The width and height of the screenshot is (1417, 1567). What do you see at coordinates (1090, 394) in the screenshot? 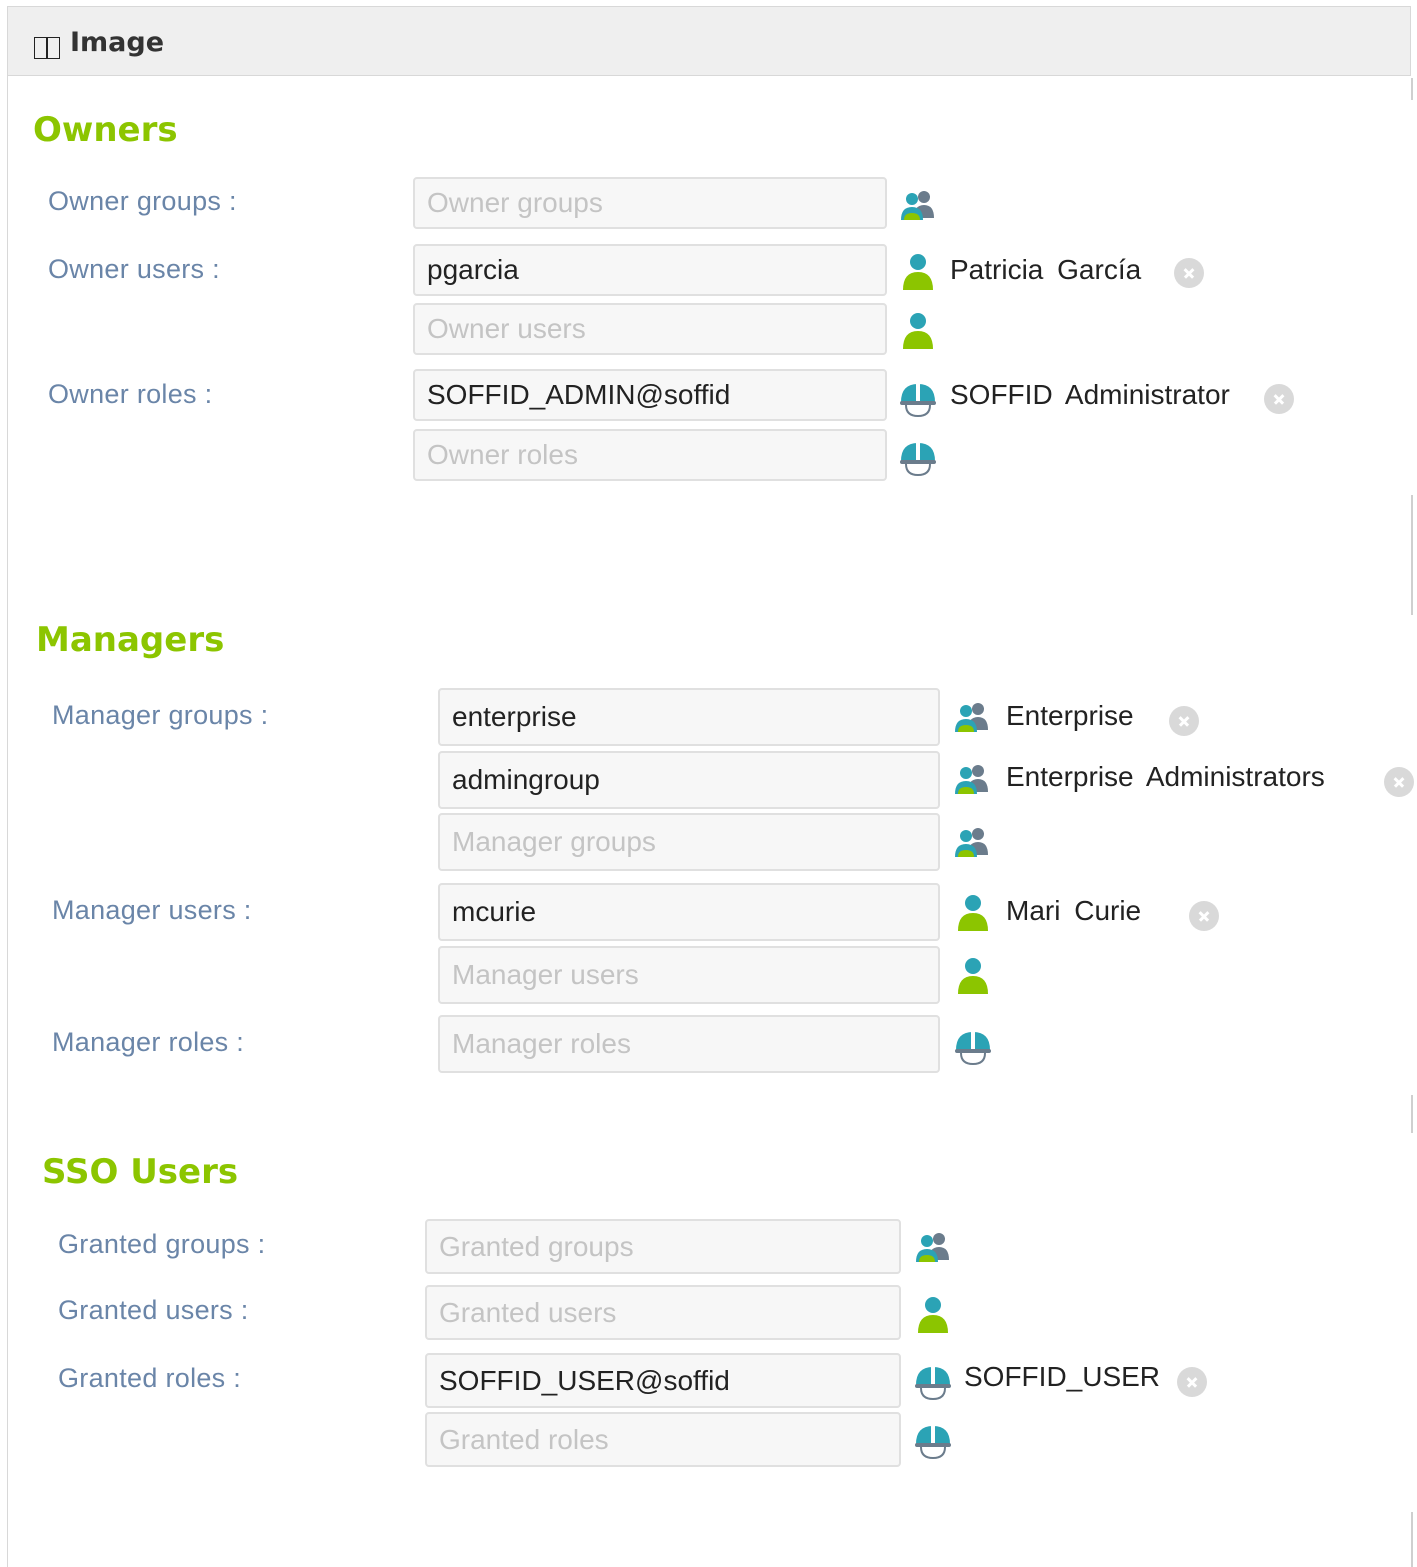
I see `owner-role-name: SOFFID Administrator` at bounding box center [1090, 394].